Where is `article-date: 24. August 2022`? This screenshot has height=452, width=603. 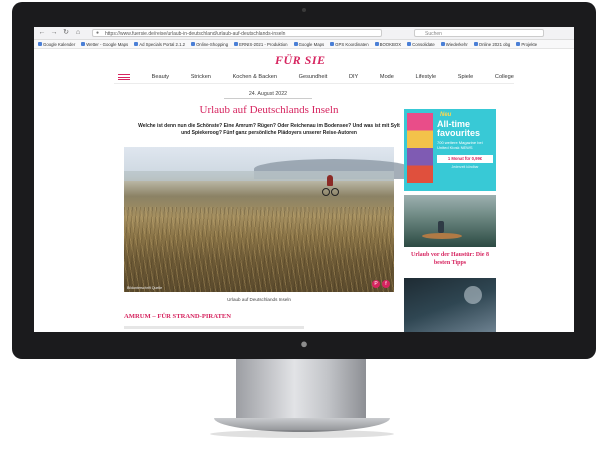 article-date: 24. August 2022 is located at coordinates (268, 95).